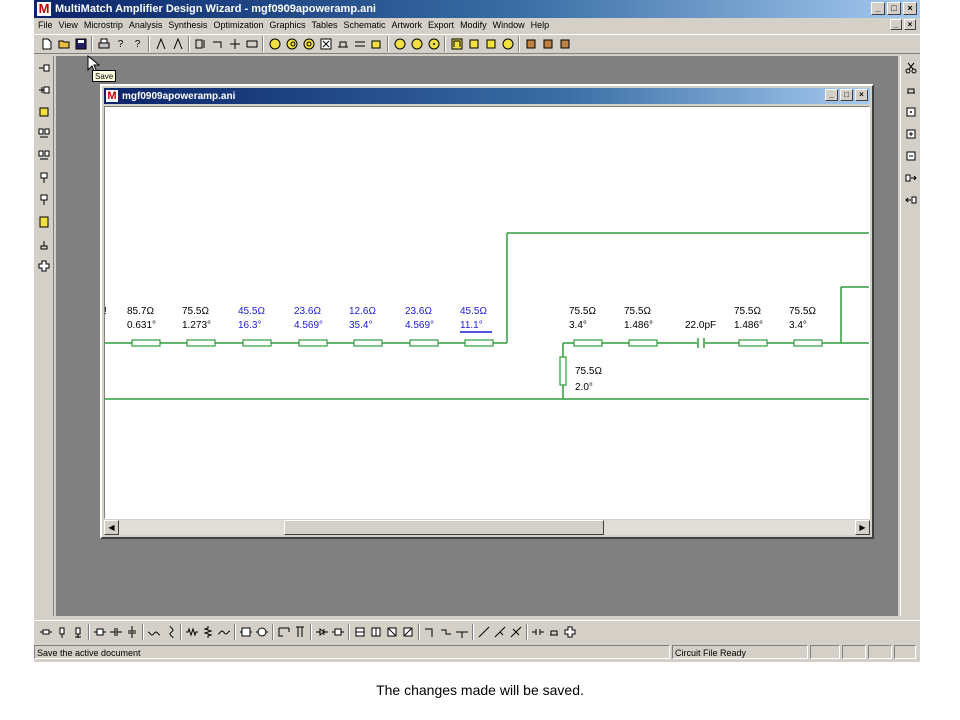 The height and width of the screenshot is (720, 960). I want to click on zoom-out-icon, so click(911, 156).